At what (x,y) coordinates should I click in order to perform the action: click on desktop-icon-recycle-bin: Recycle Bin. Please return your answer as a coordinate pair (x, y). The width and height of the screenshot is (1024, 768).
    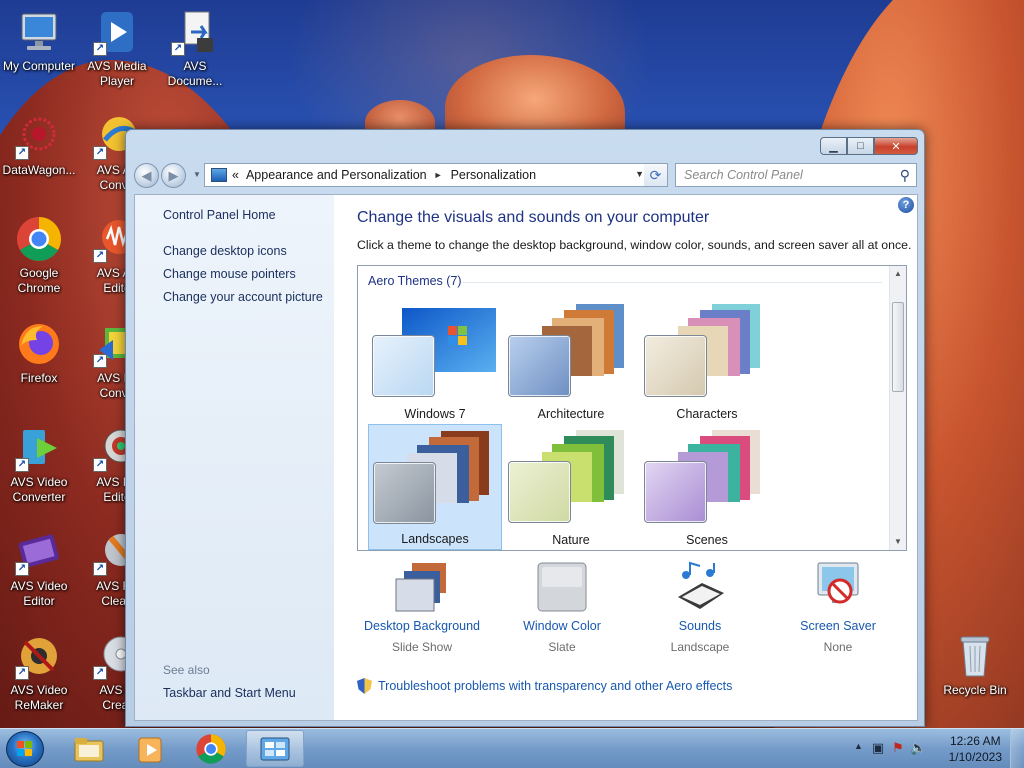
    Looking at the image, I should click on (975, 665).